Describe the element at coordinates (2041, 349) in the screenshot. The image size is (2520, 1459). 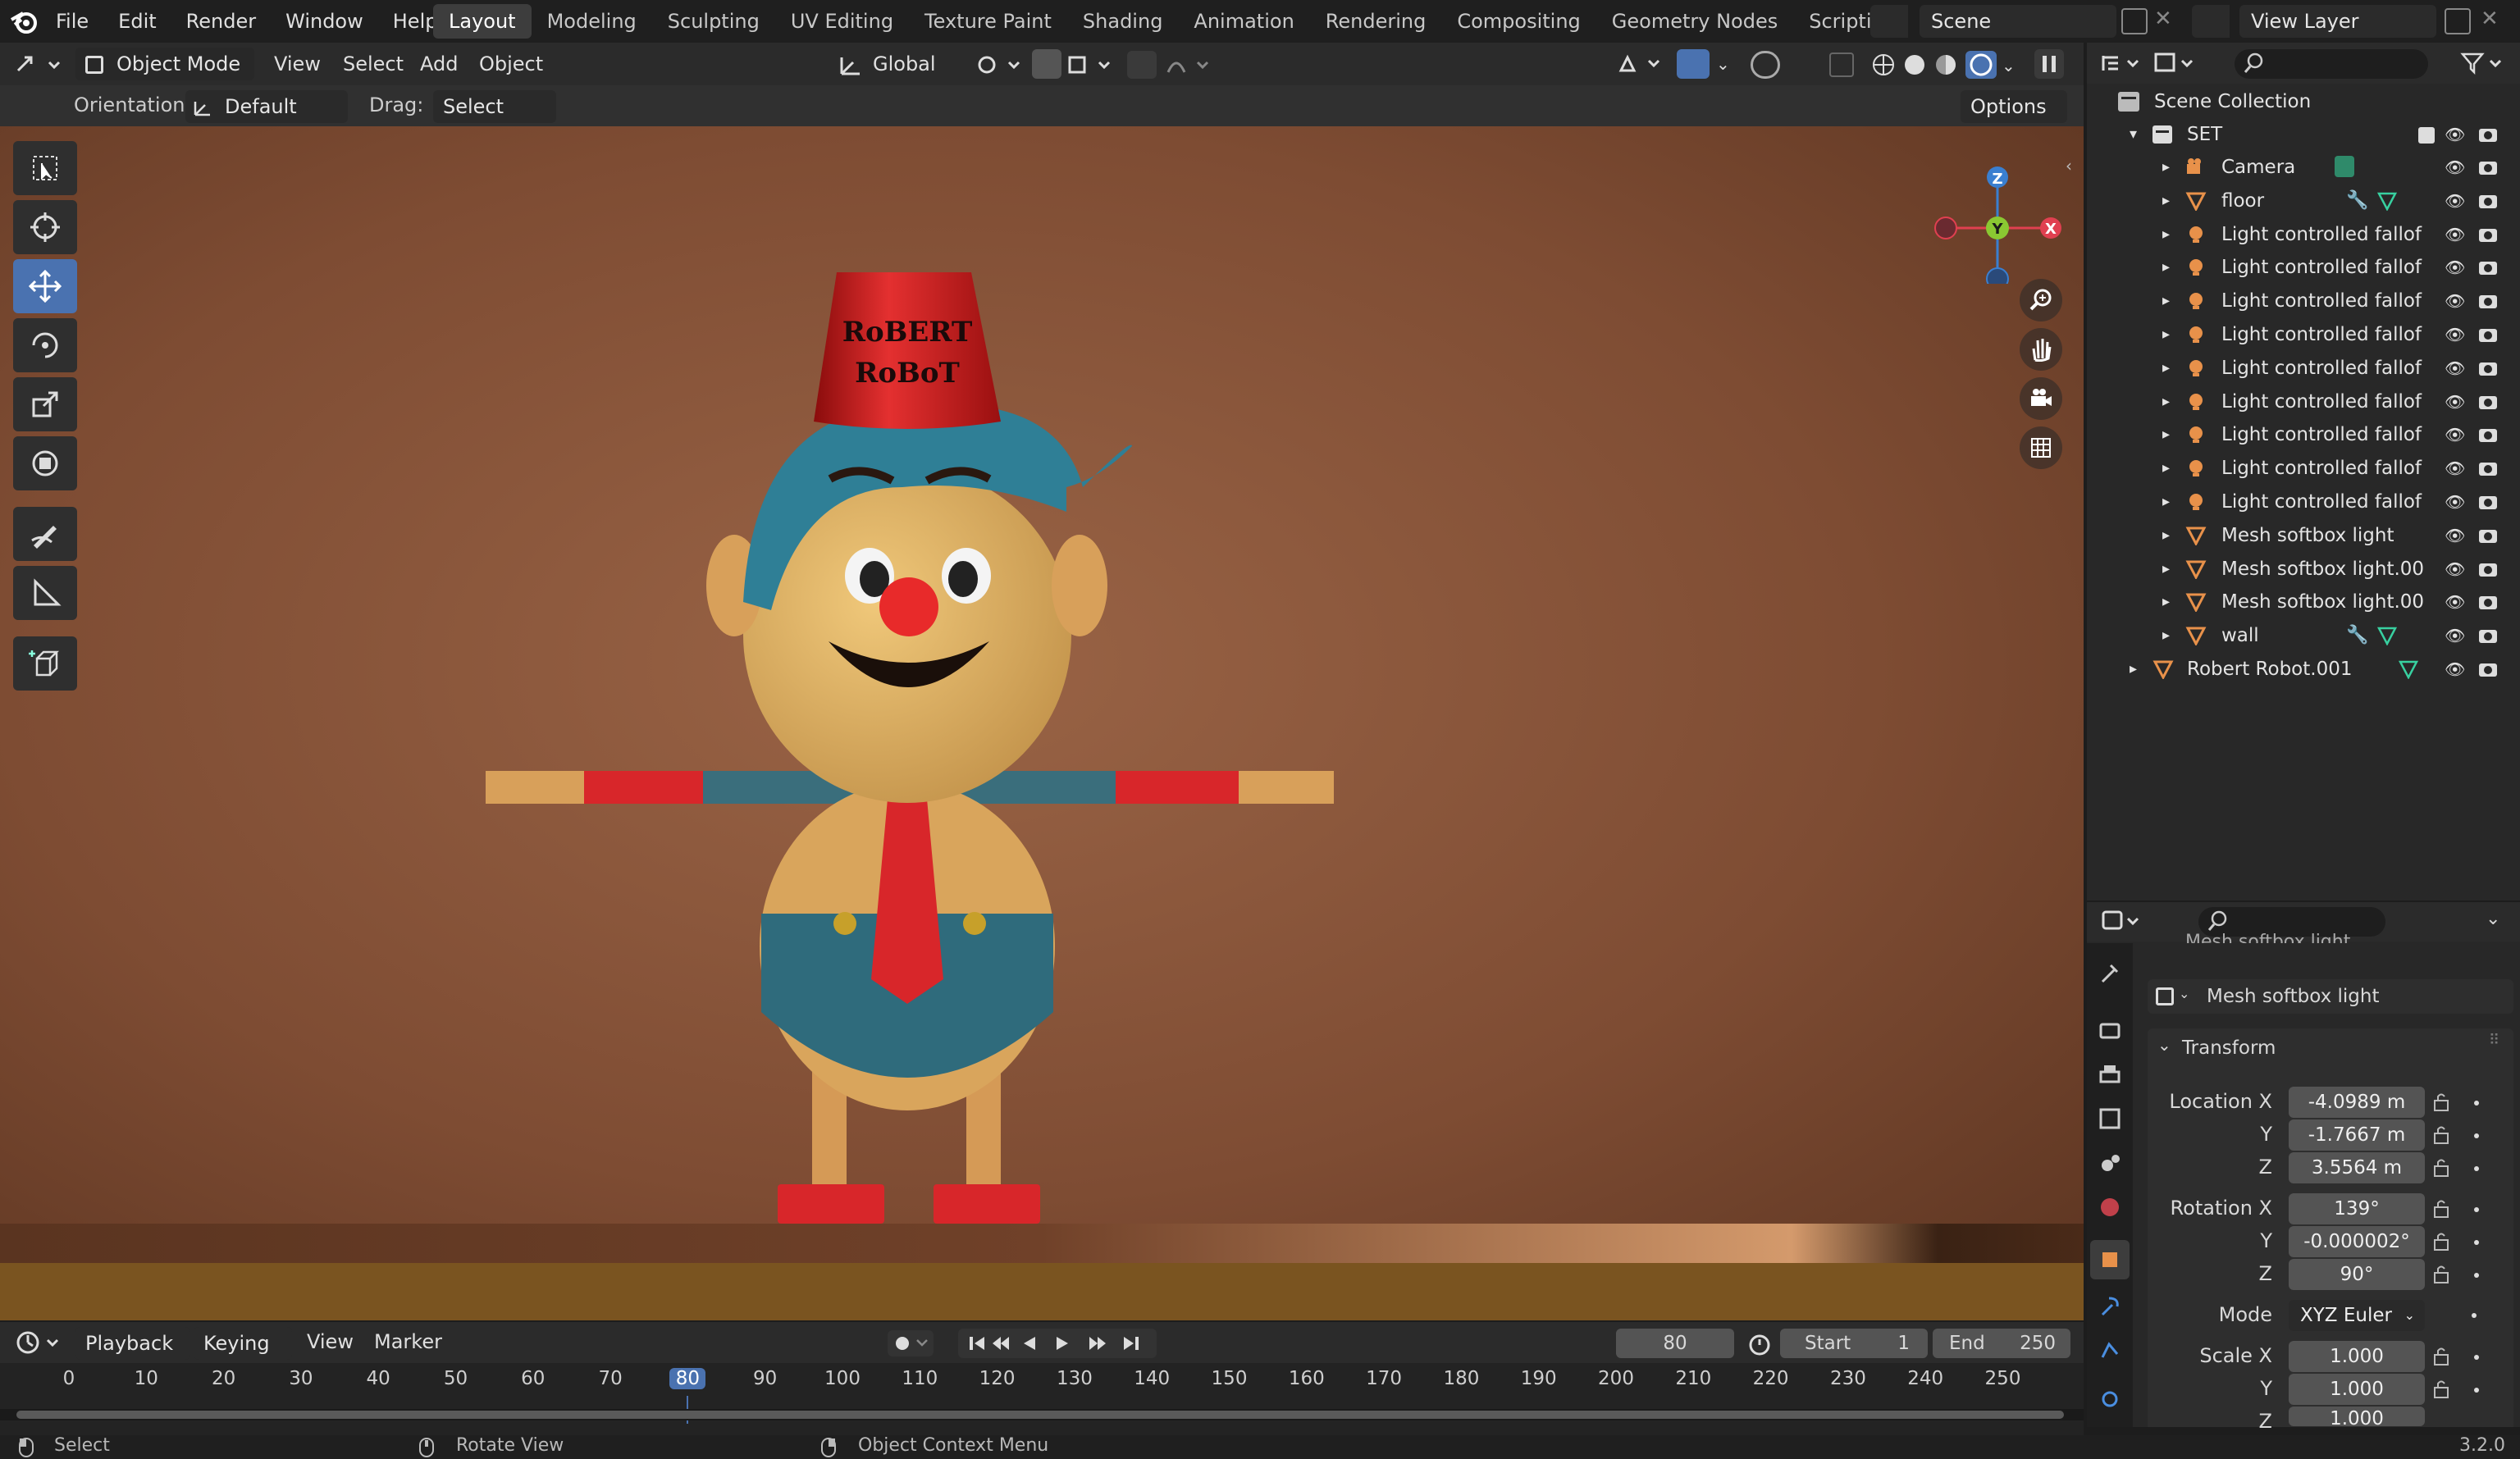
I see `pan-hand-icon` at that location.